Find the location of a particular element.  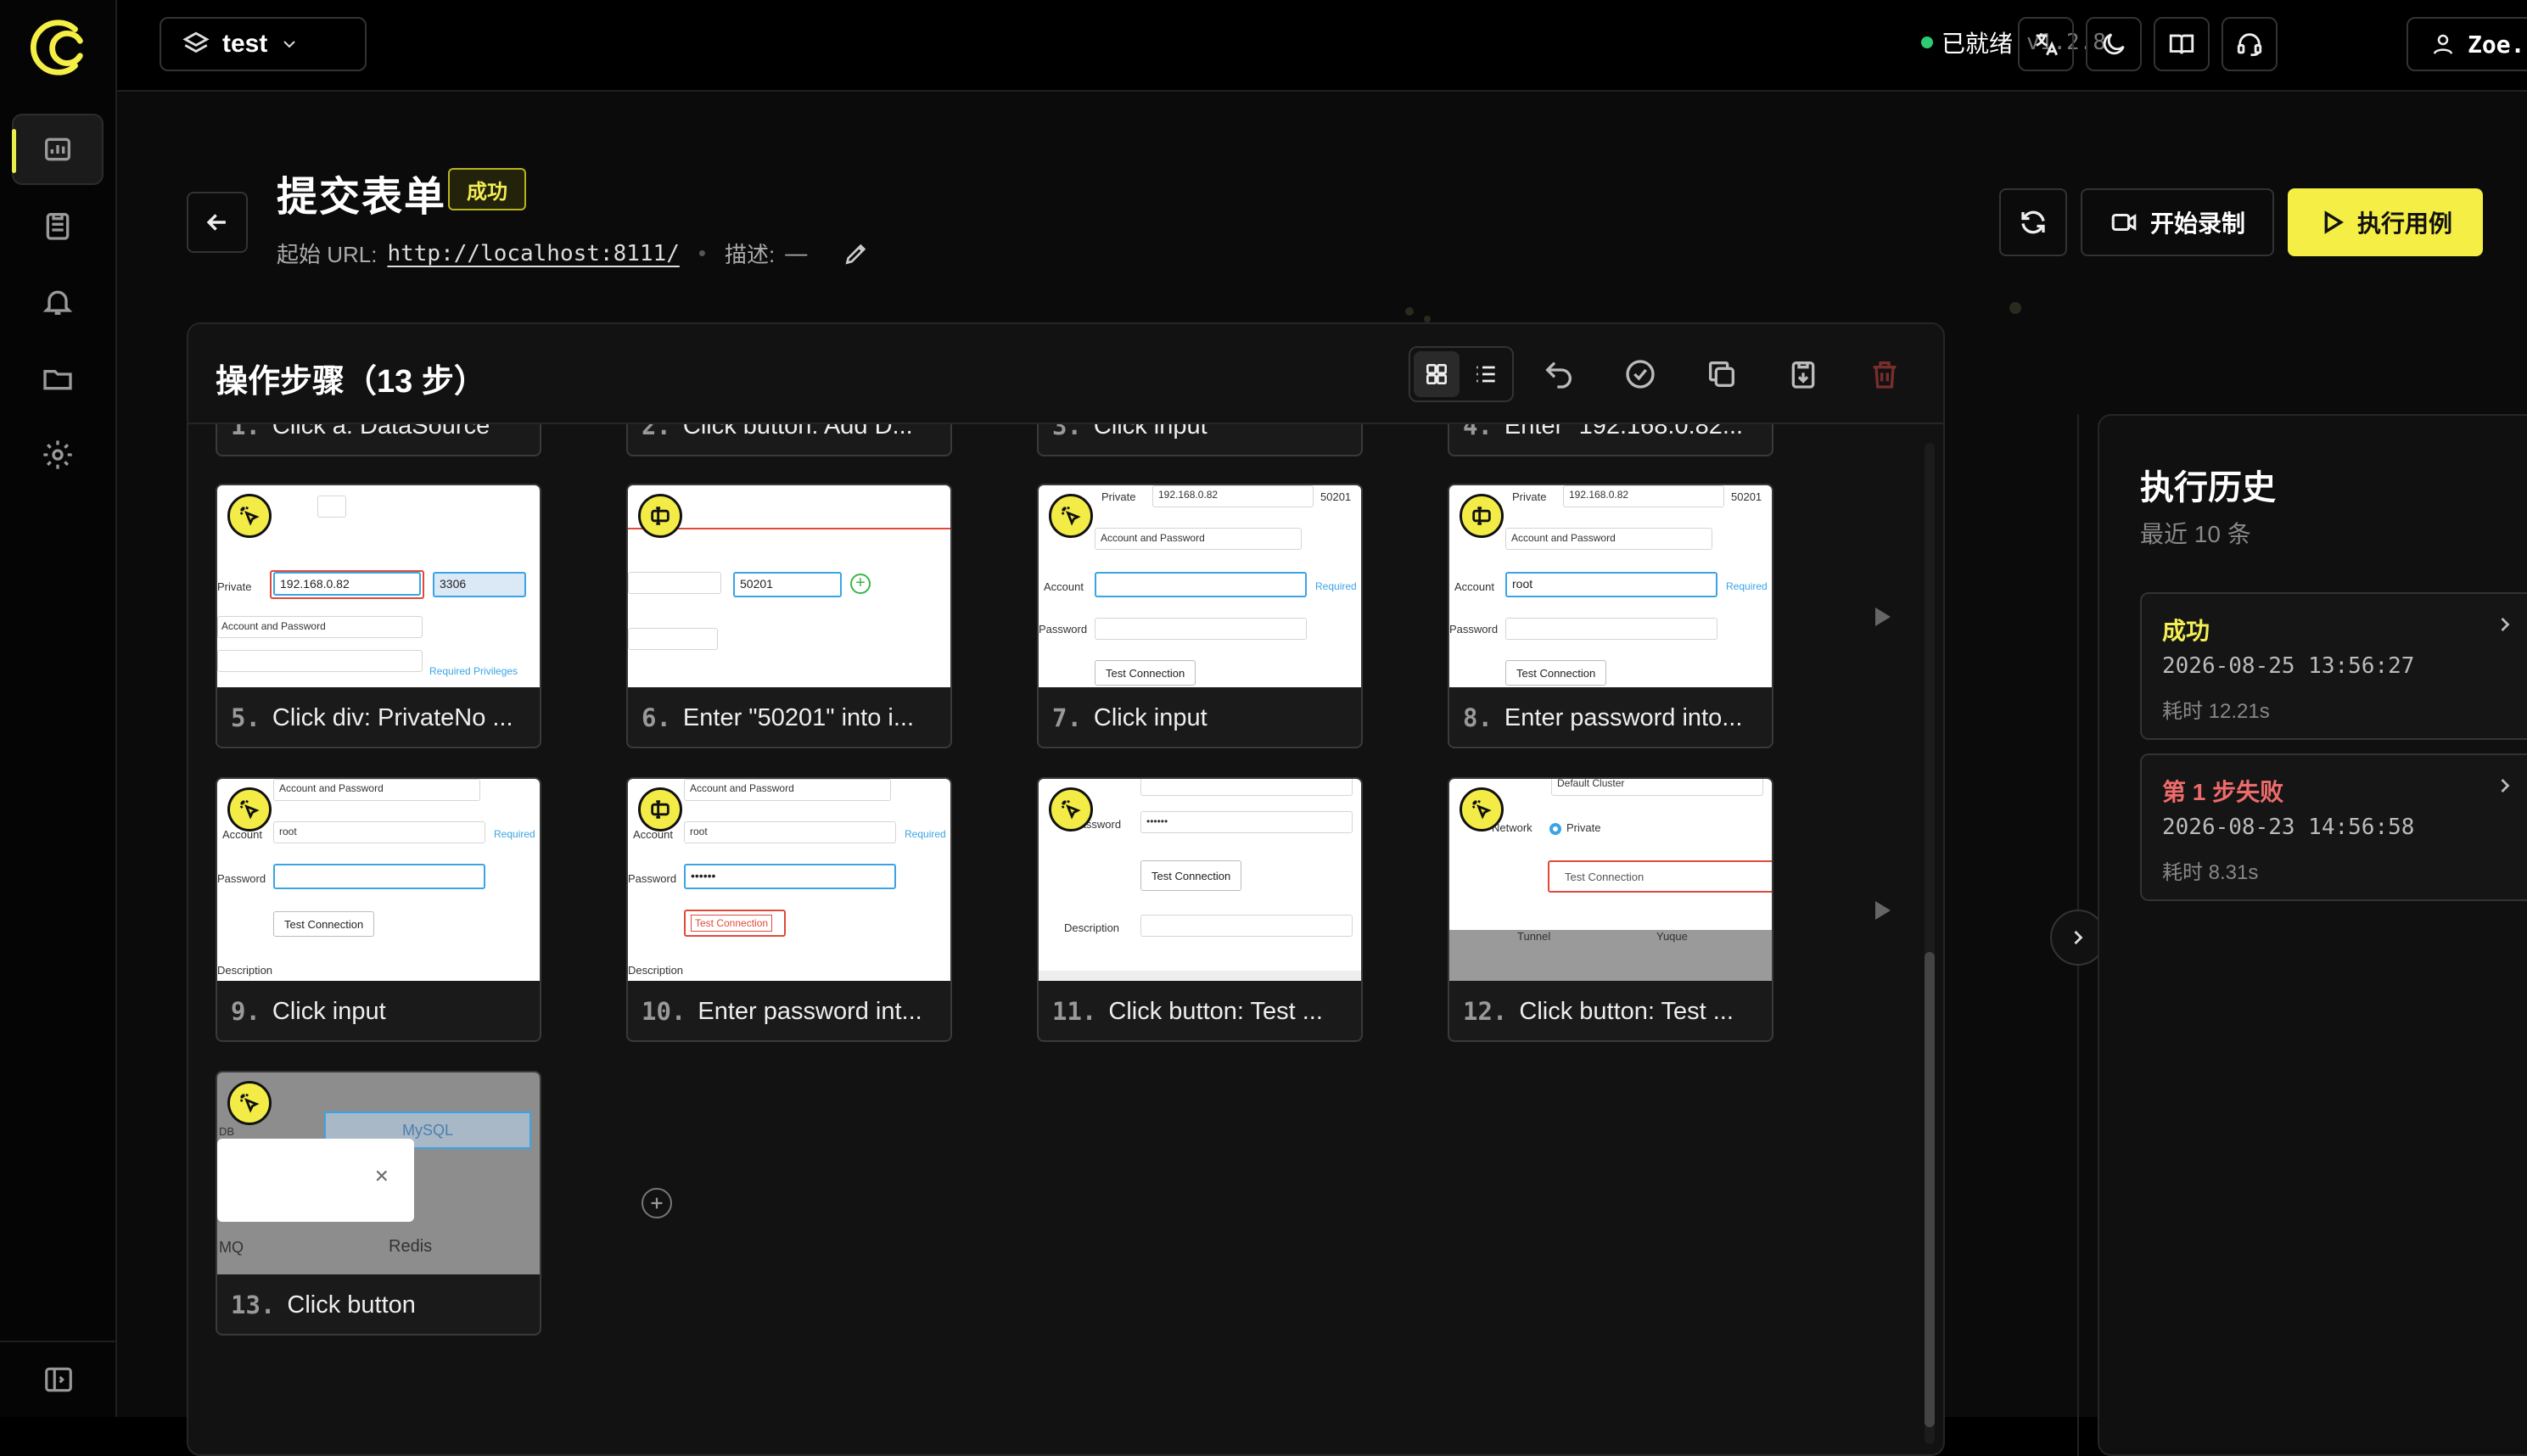

start-recording-button: 开始录制 is located at coordinates (2177, 222).